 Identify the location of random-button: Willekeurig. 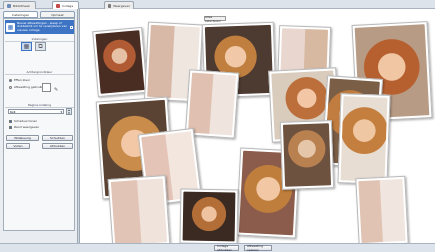
(22, 138).